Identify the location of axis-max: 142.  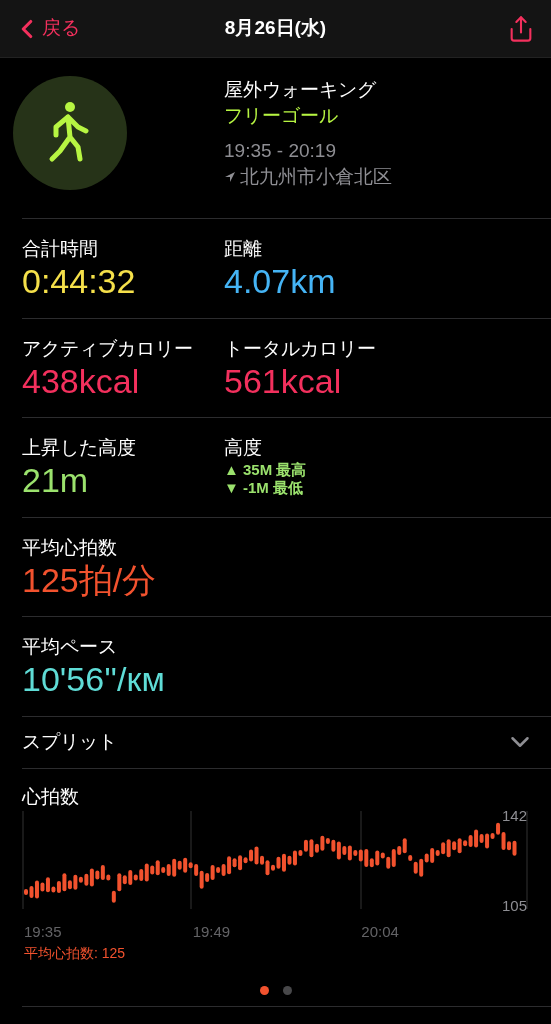
(514, 815).